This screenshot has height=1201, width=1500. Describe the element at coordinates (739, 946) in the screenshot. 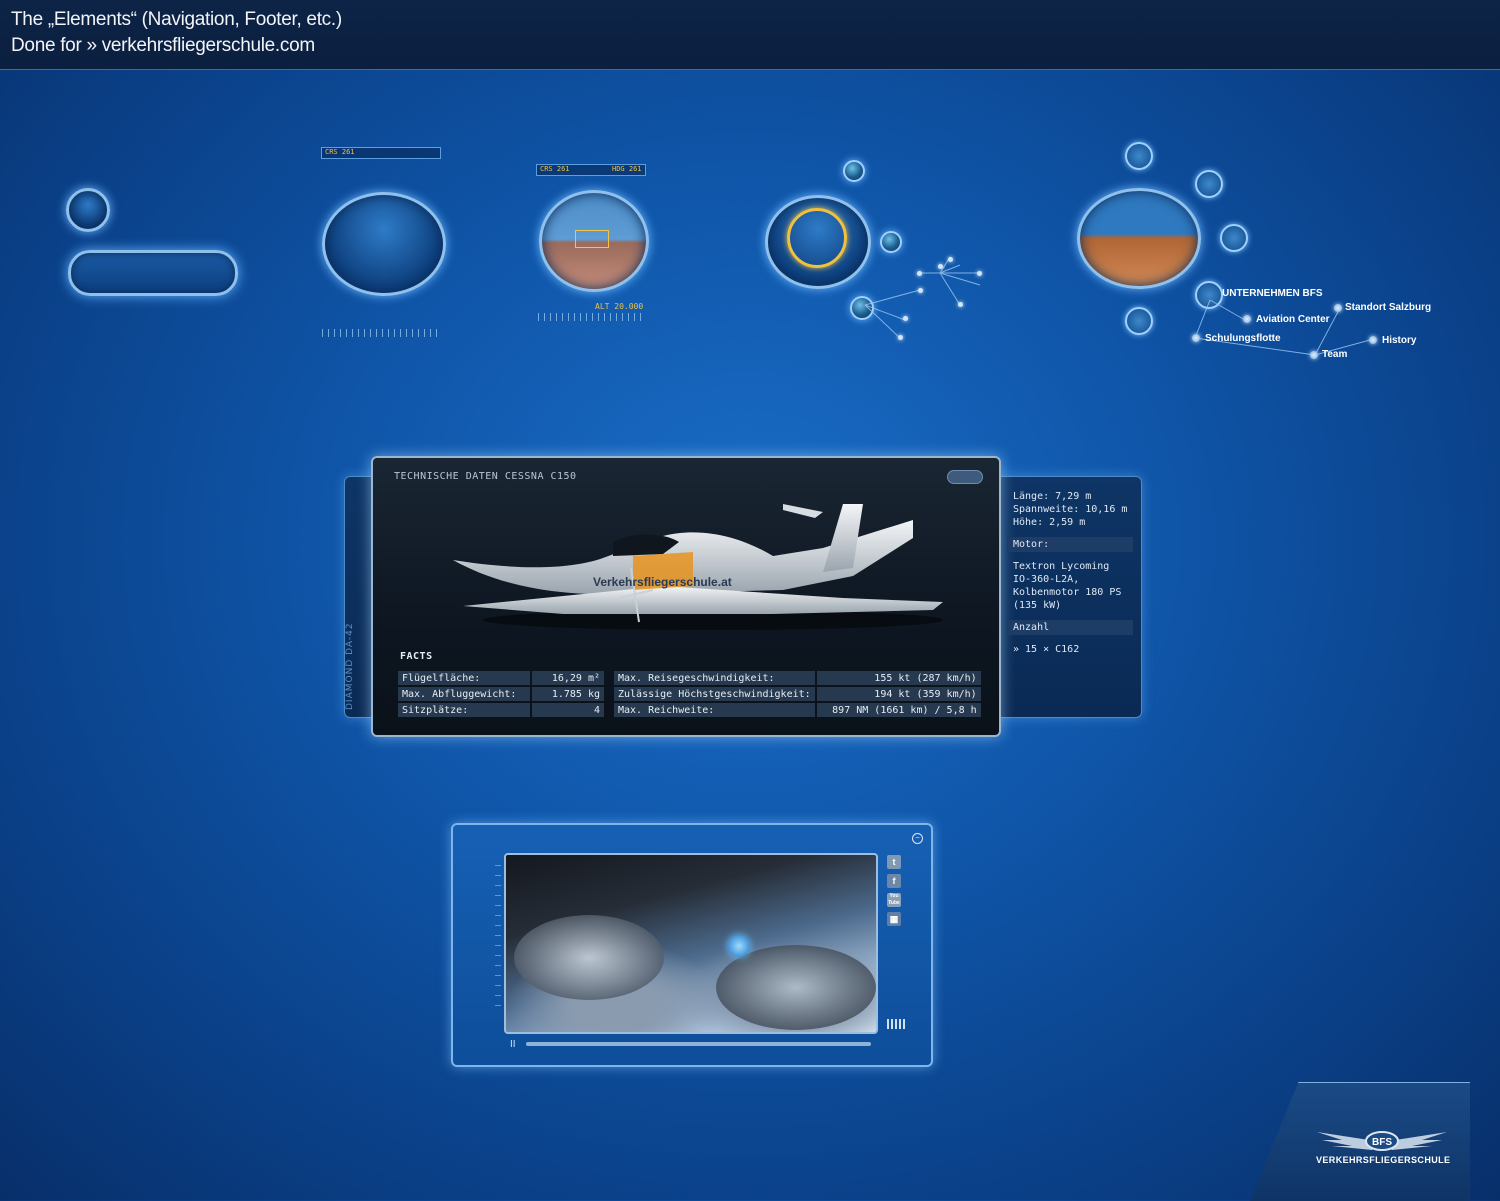

I see `starship-engine` at that location.